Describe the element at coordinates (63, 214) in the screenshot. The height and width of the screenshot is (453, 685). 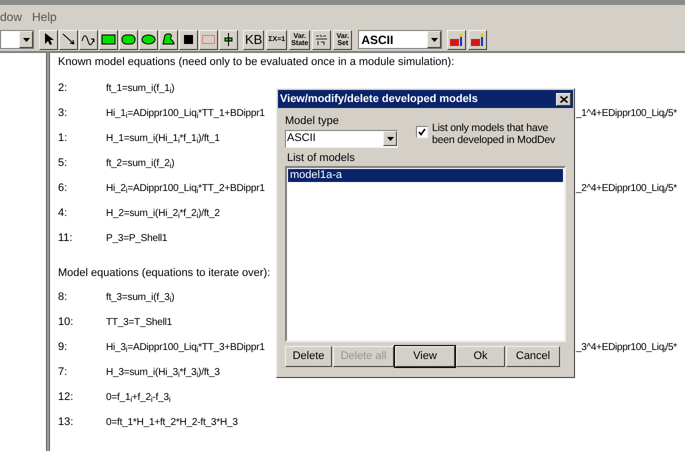
I see `equation-number: 4:` at that location.